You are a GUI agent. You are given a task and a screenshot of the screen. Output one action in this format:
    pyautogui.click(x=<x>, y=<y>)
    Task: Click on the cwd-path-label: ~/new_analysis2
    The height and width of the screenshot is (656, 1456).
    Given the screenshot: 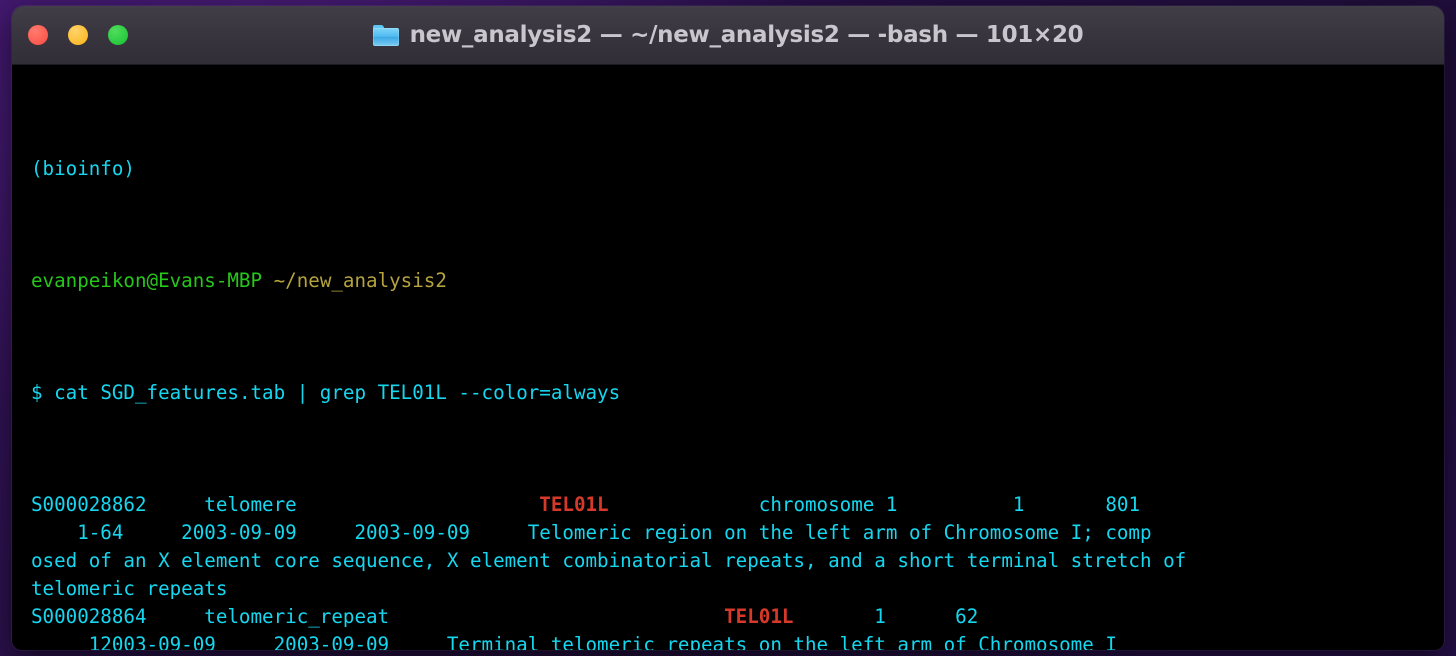 What is the action you would take?
    pyautogui.click(x=360, y=280)
    